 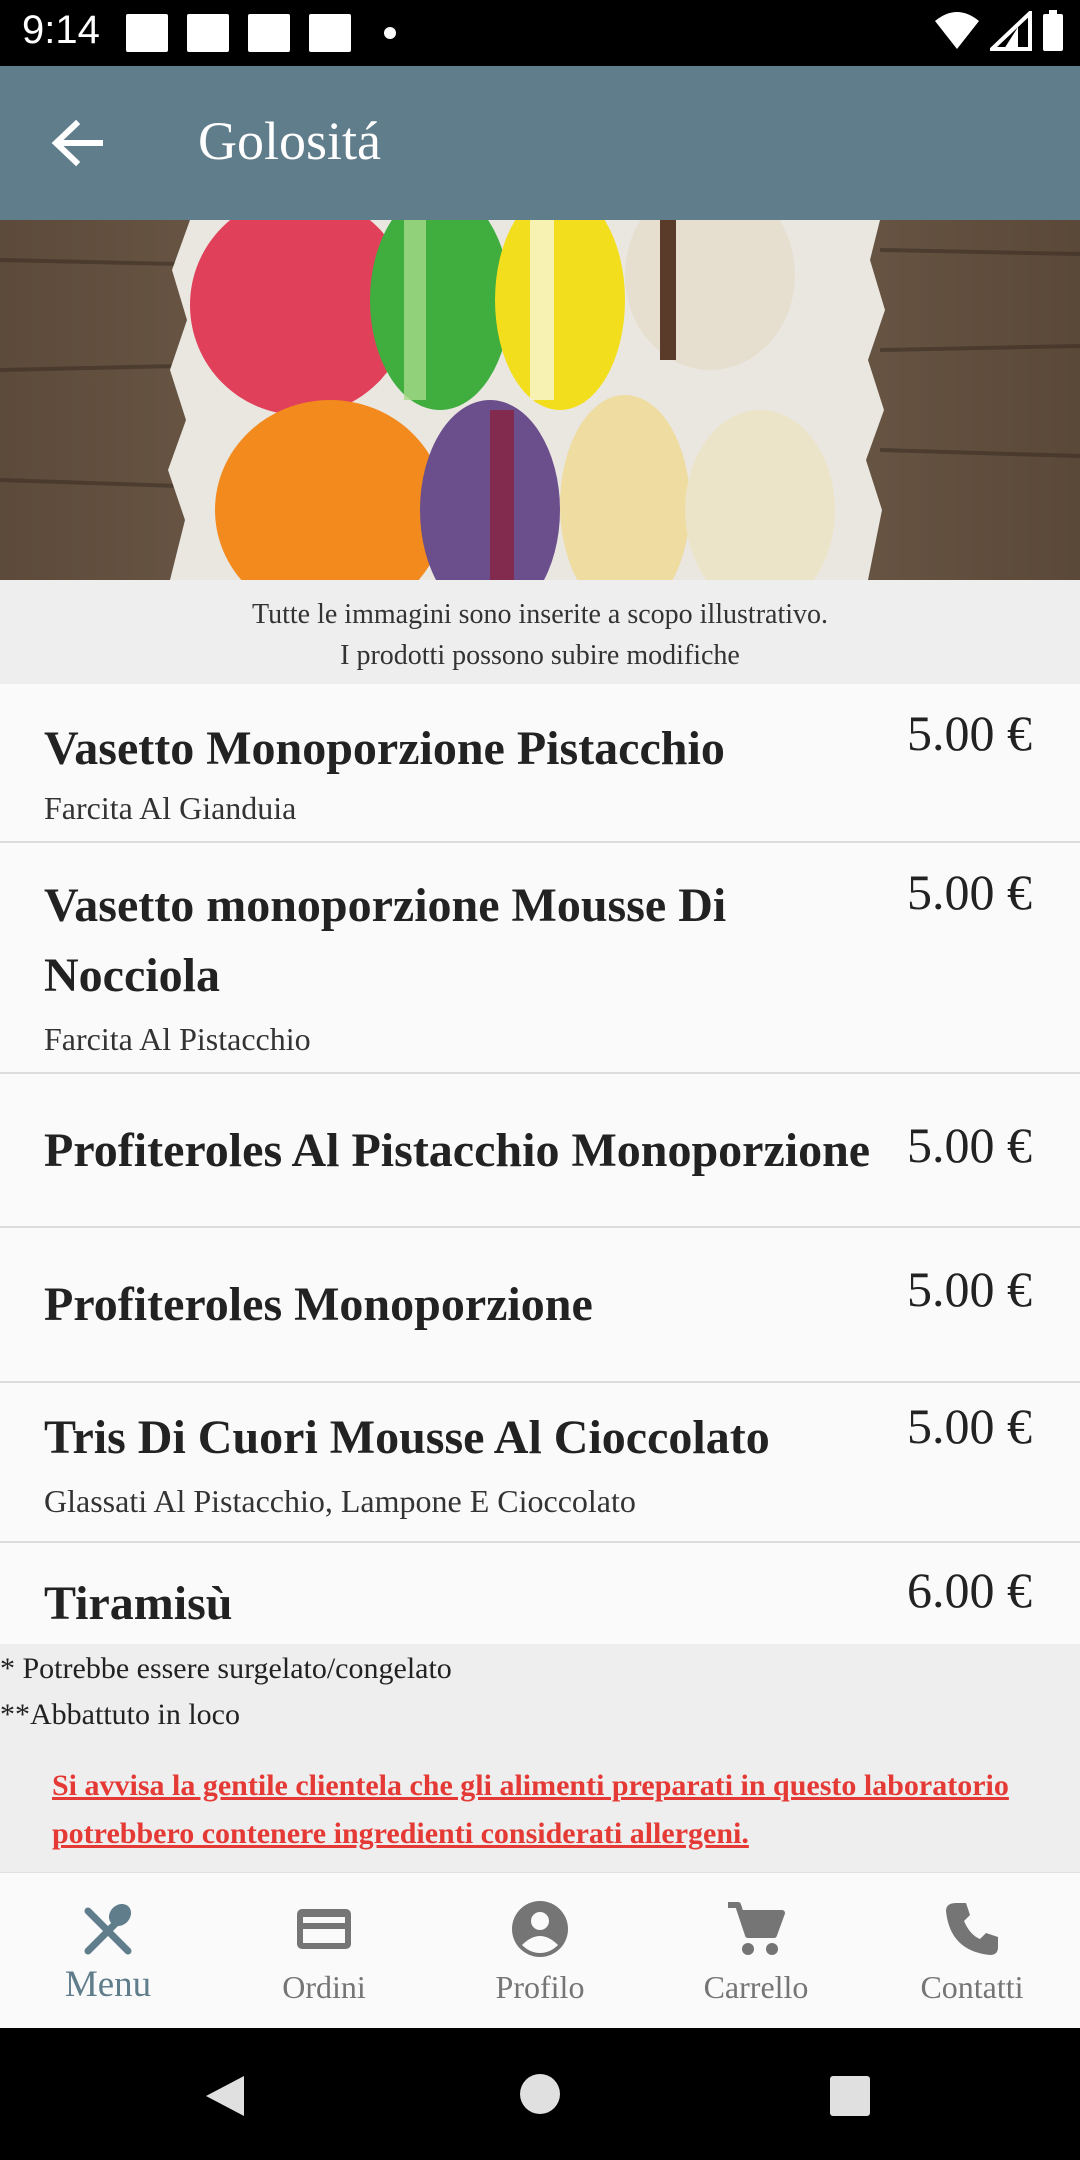 I want to click on chilled-note: **Abbattuto in loco, so click(x=120, y=1714).